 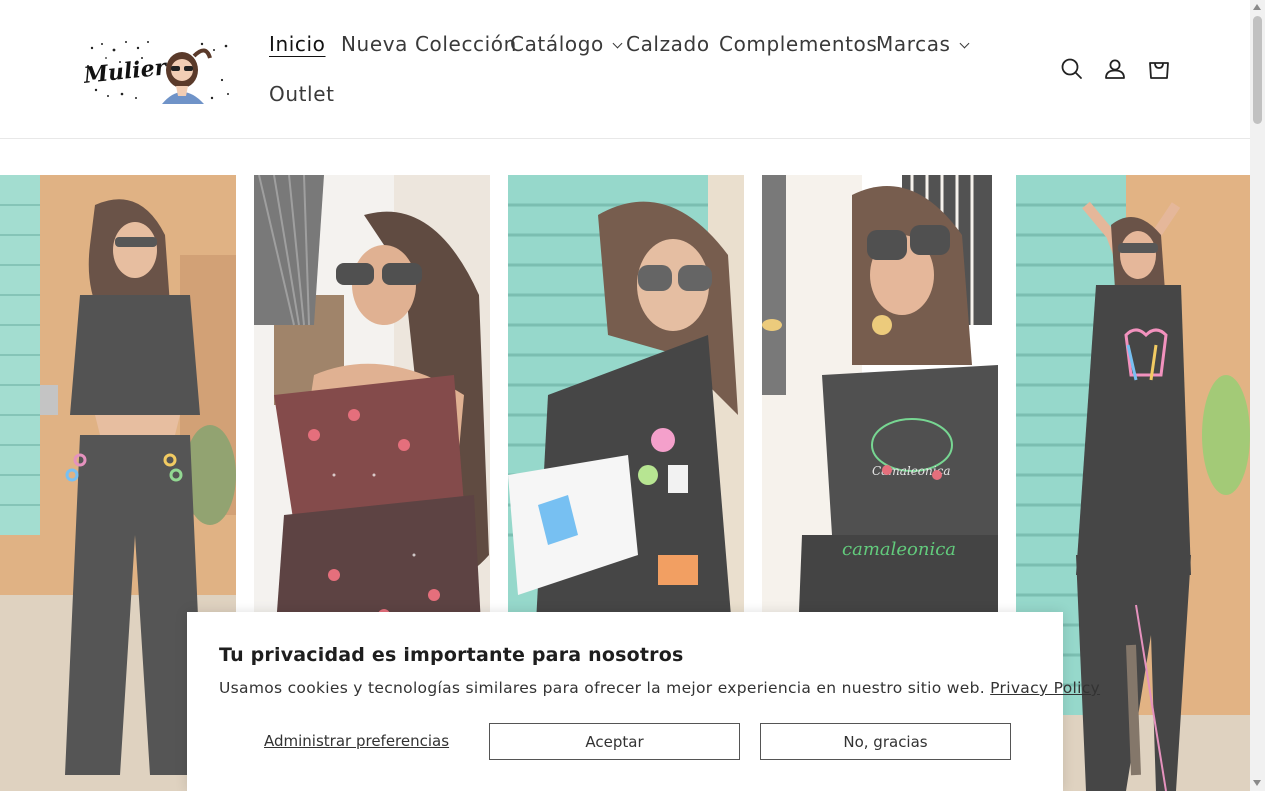 What do you see at coordinates (1115, 69) in the screenshot?
I see `account-icon` at bounding box center [1115, 69].